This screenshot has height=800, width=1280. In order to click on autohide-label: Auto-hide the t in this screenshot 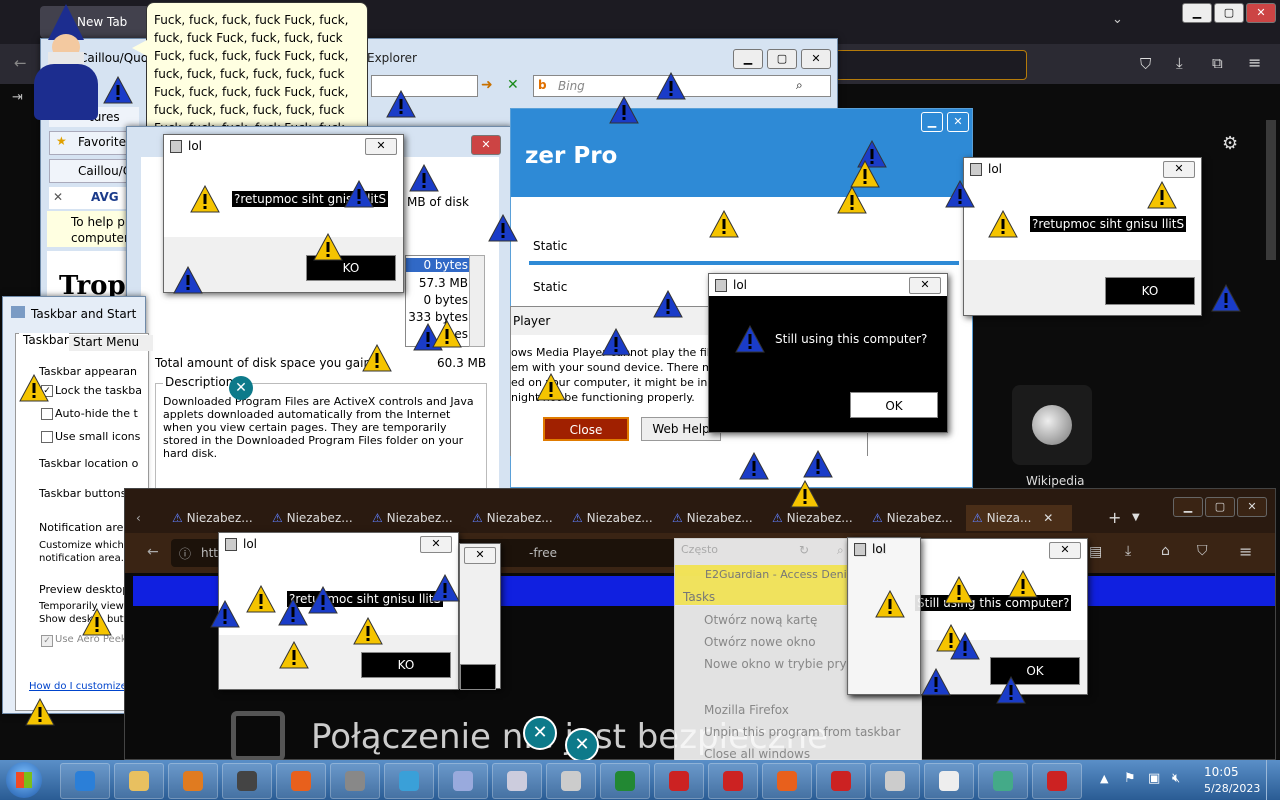, I will do `click(96, 413)`.